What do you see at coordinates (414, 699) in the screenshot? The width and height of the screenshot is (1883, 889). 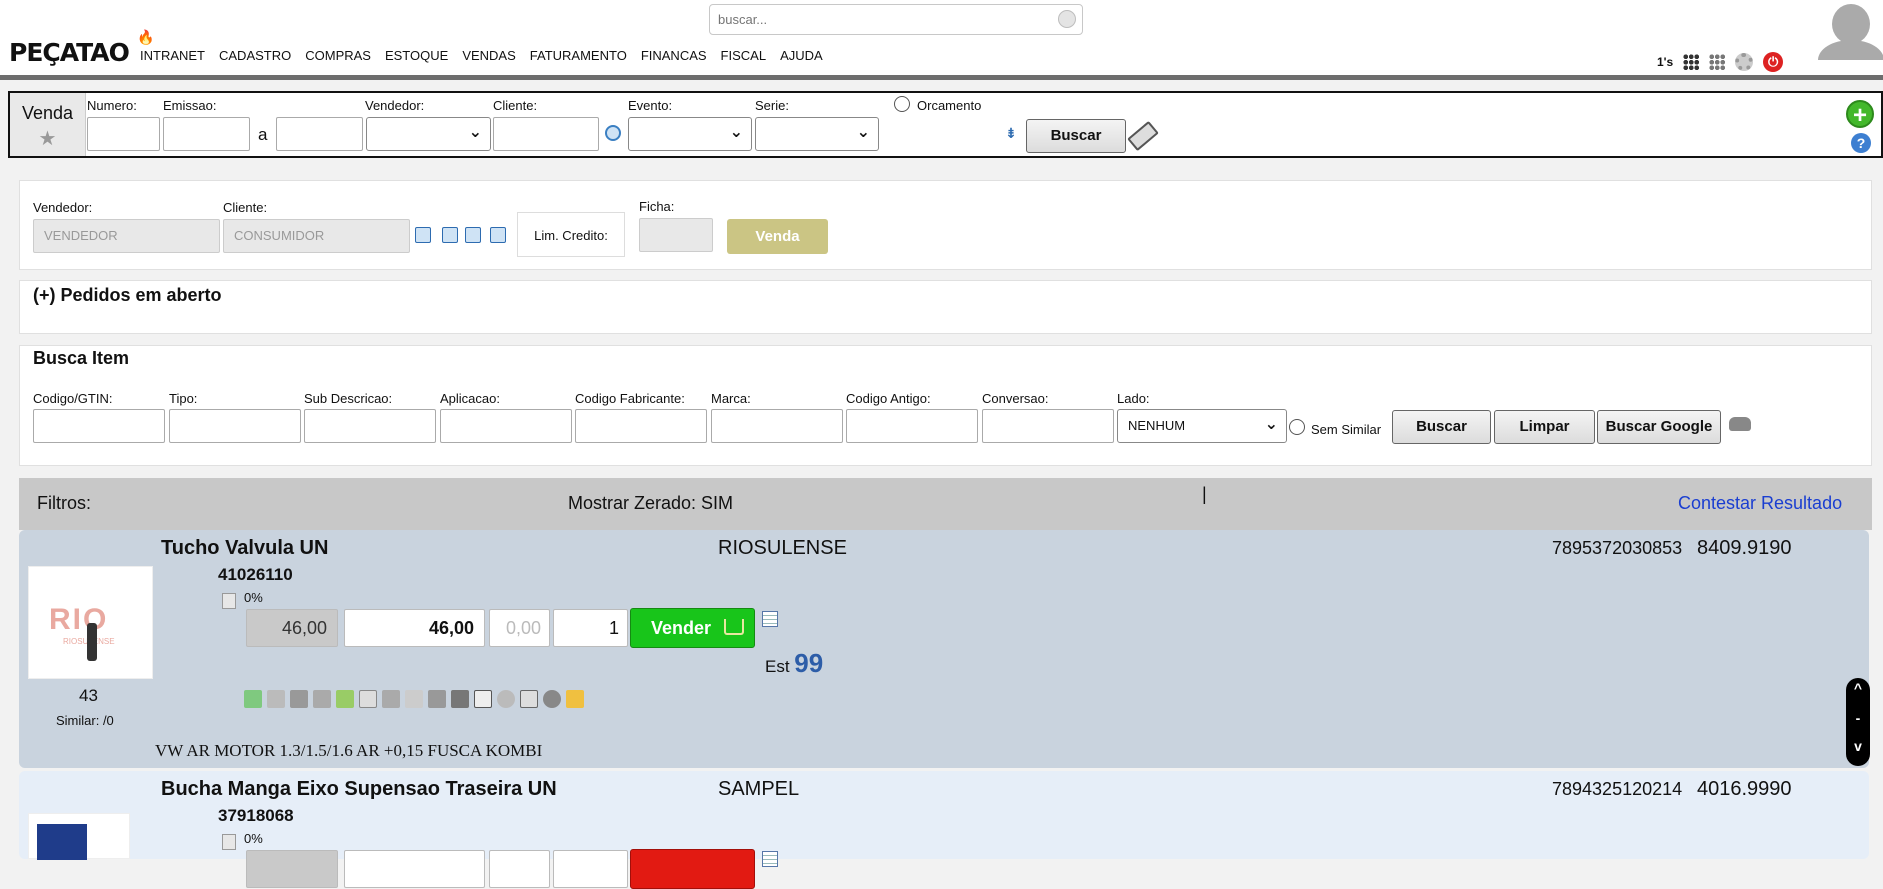 I see `boxes-icon` at bounding box center [414, 699].